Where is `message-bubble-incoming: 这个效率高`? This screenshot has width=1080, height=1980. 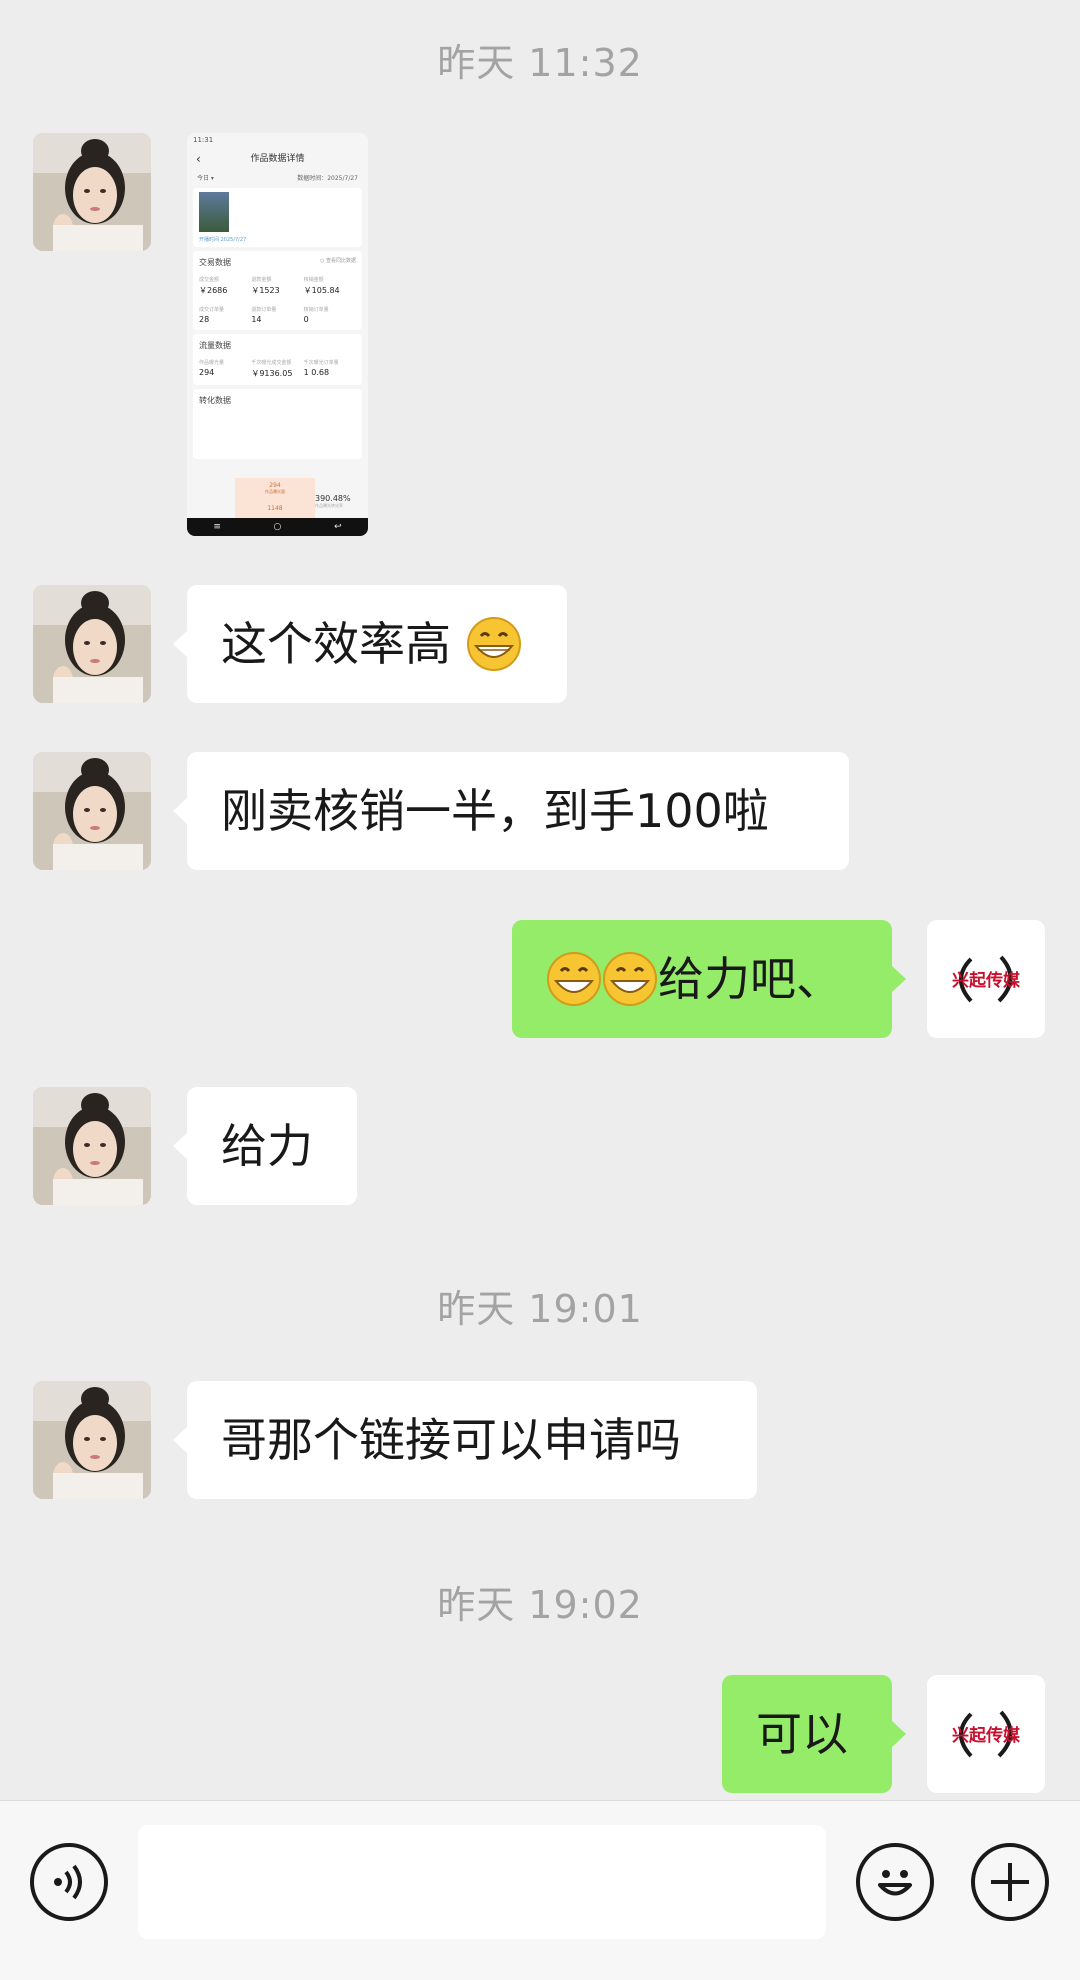 message-bubble-incoming: 这个效率高 is located at coordinates (370, 644).